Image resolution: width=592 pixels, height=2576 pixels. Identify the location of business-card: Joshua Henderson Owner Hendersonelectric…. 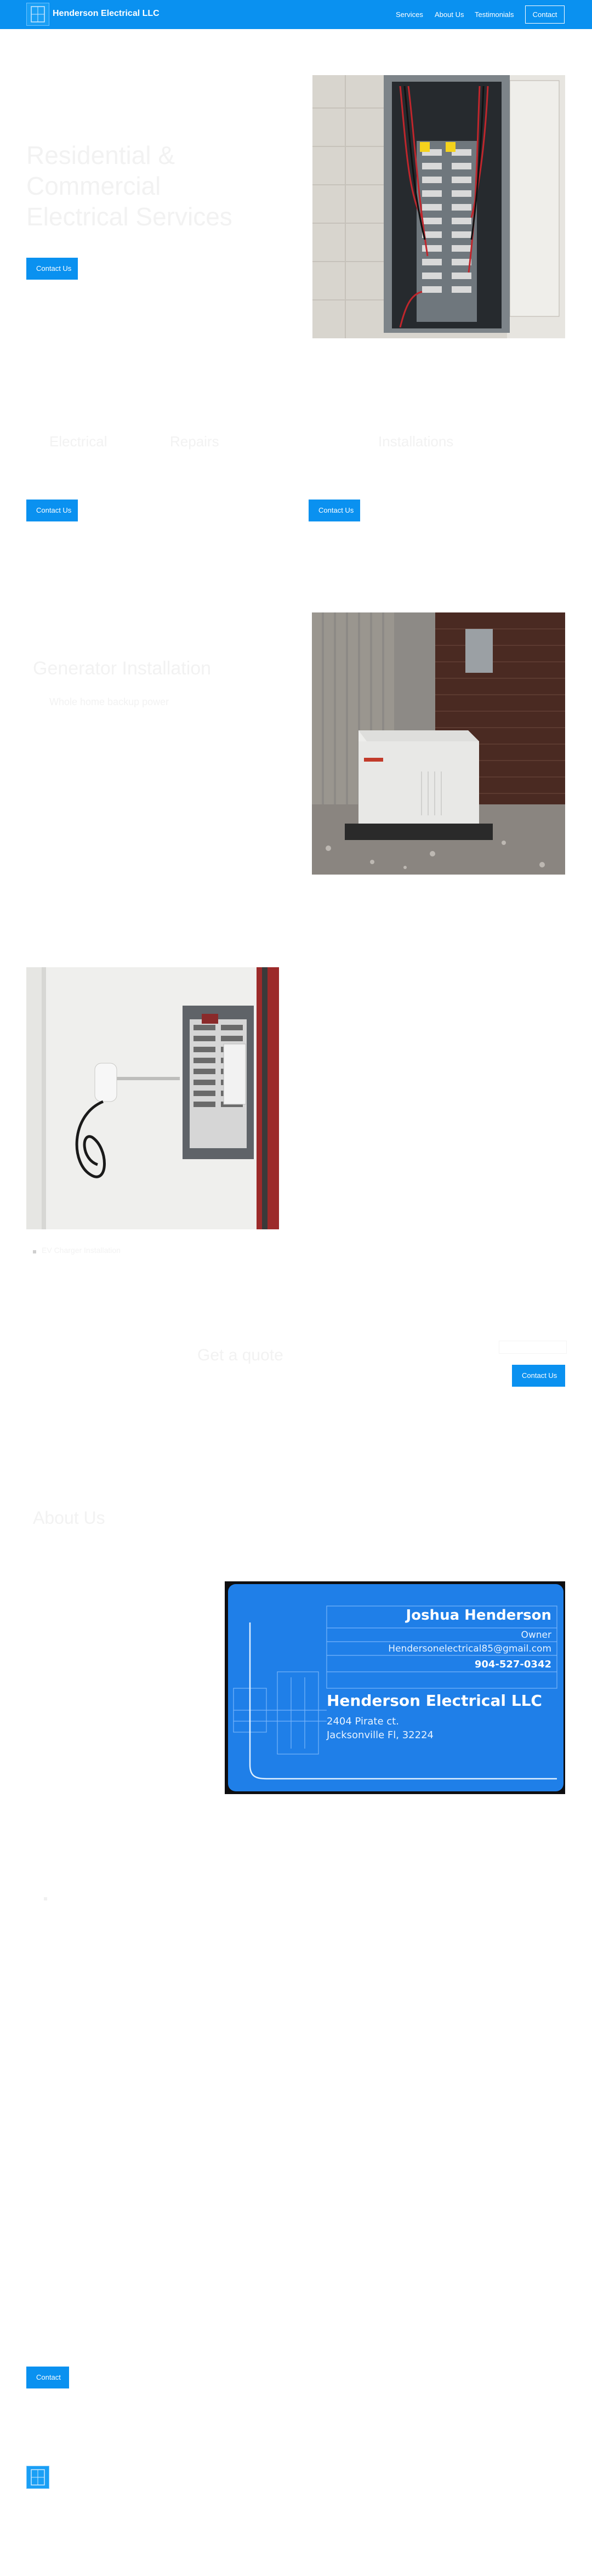
(396, 1687).